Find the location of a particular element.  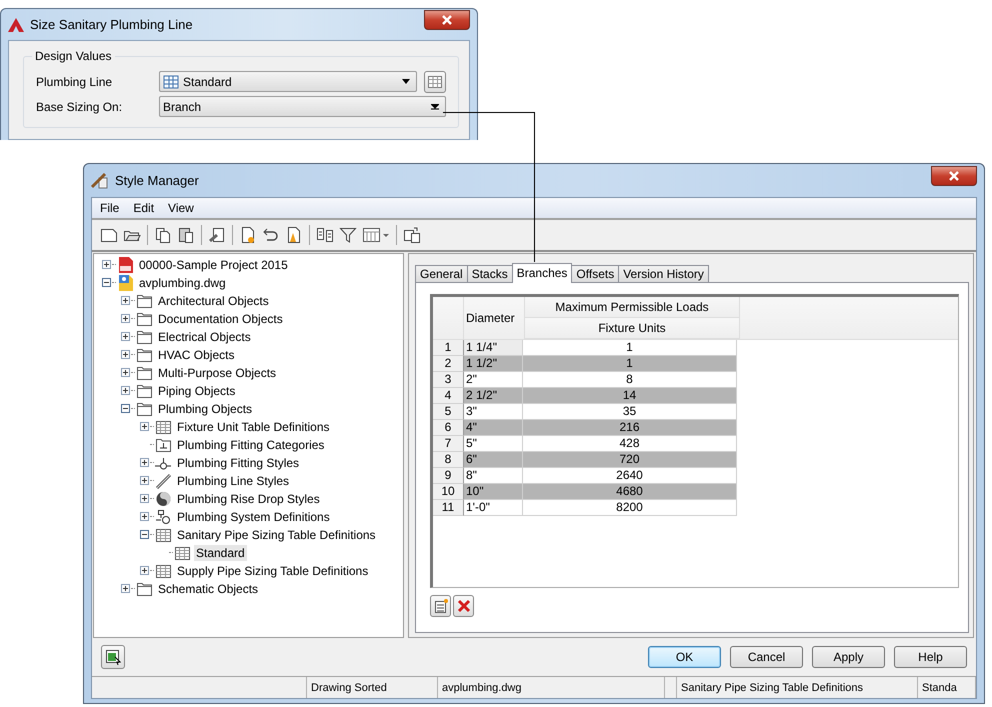

document-star-icon is located at coordinates (248, 235).